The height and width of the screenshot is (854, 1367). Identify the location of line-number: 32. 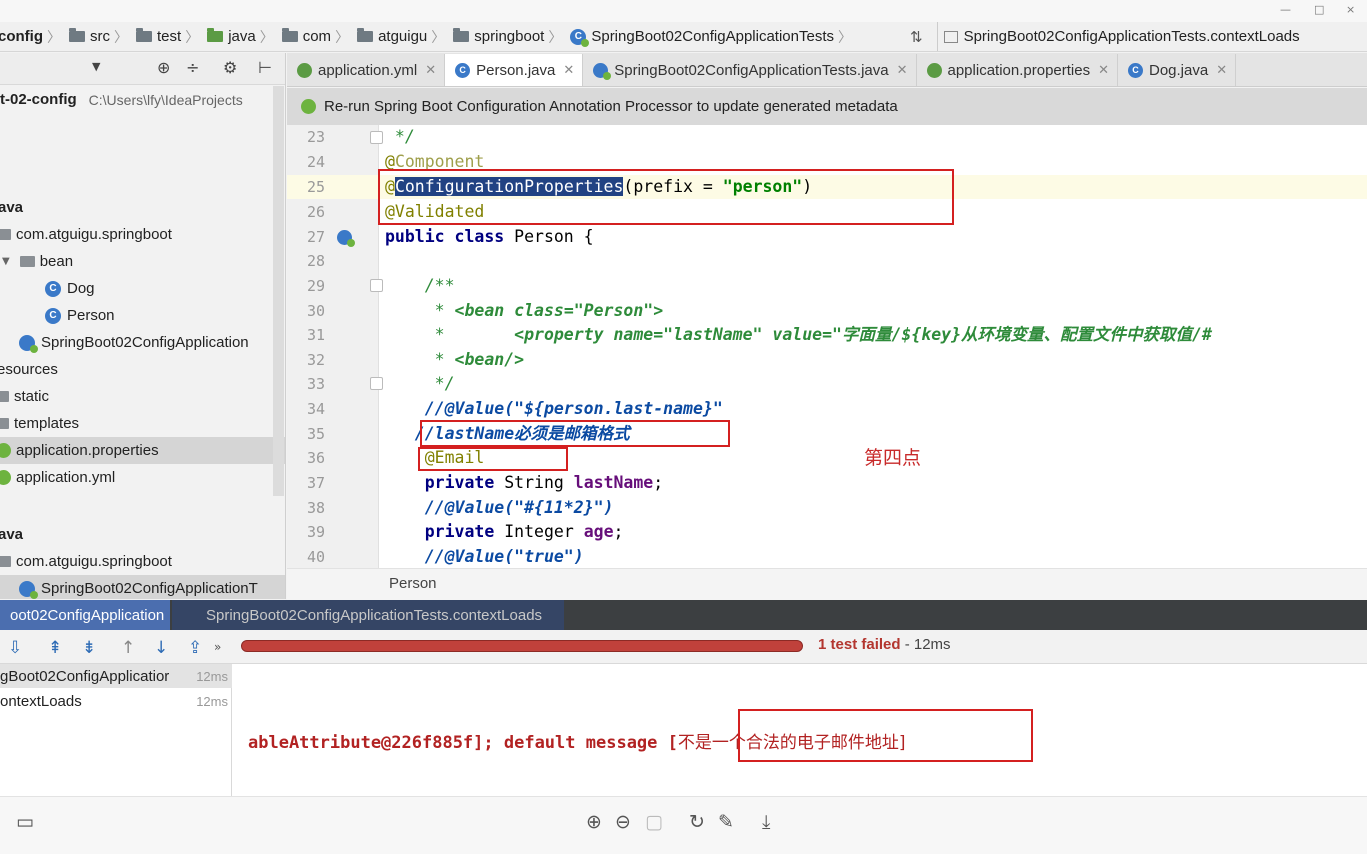
(315, 360).